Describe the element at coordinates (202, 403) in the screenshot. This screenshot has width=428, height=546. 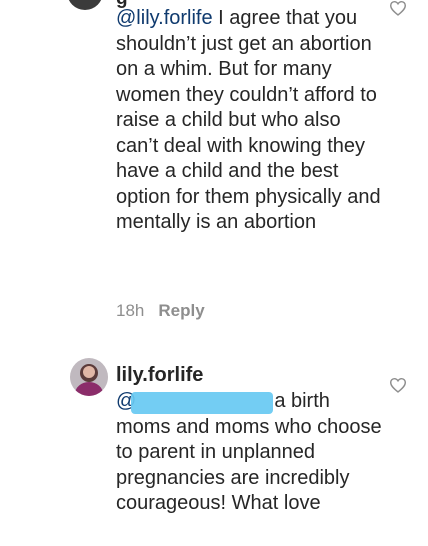
I see `redaction-mark` at that location.